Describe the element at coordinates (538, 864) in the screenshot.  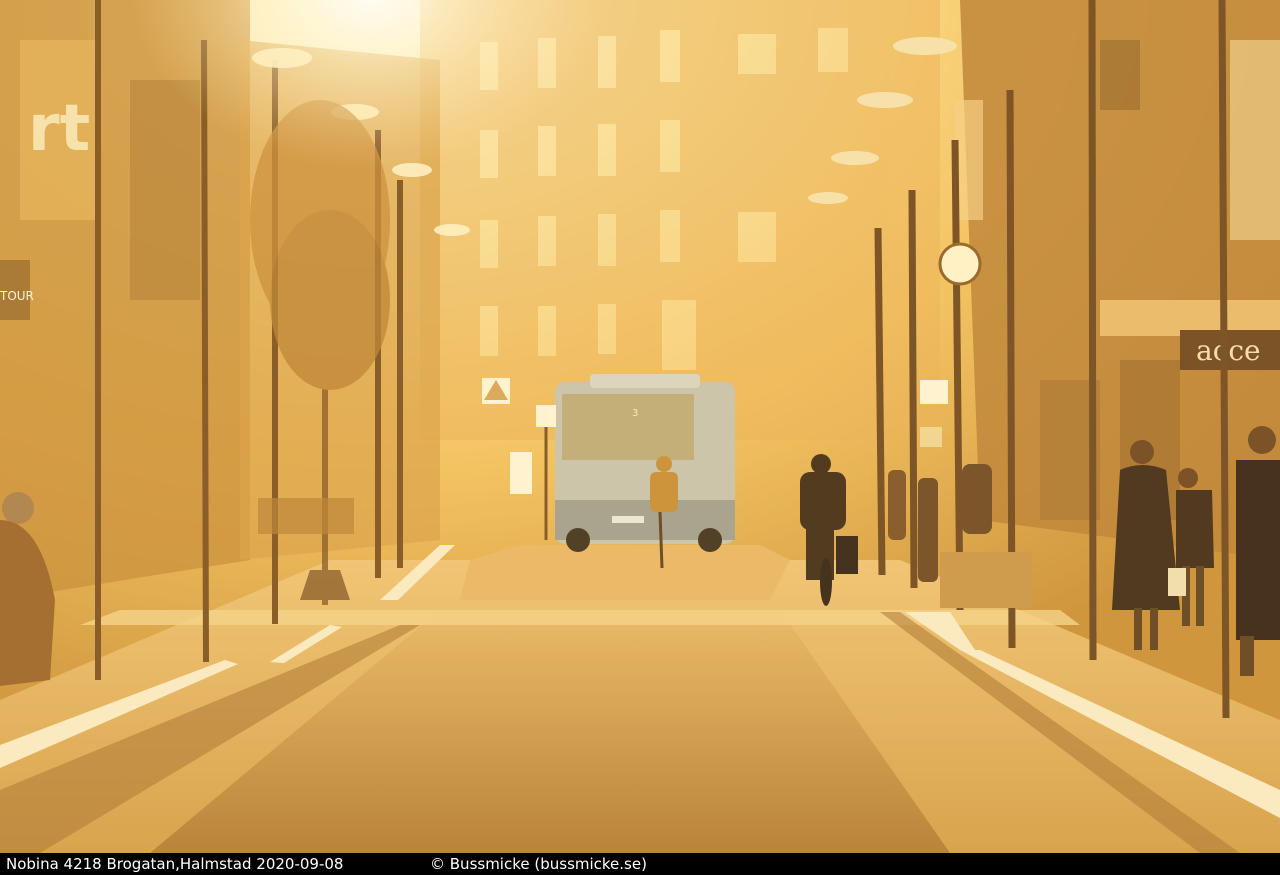
I see `copyright-credit: © Bussmicke (bussmicke.se)` at that location.